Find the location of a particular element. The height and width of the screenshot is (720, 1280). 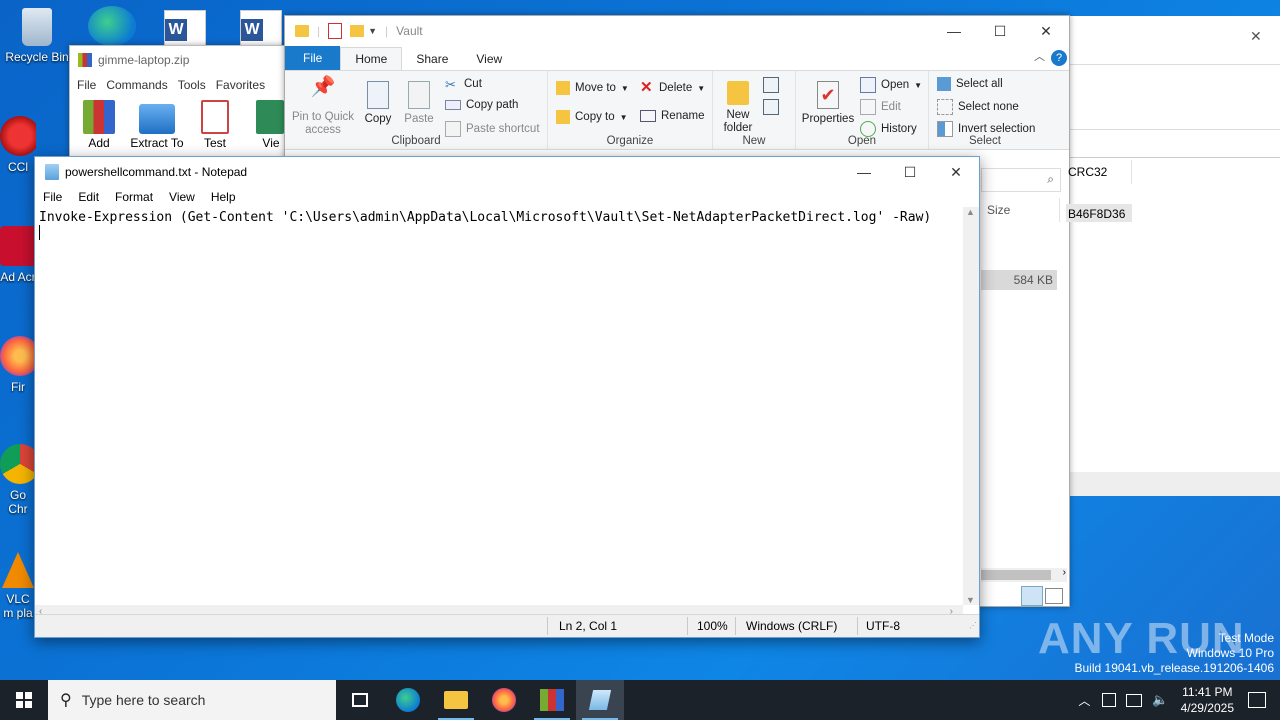

edit-icon is located at coordinates (868, 107).